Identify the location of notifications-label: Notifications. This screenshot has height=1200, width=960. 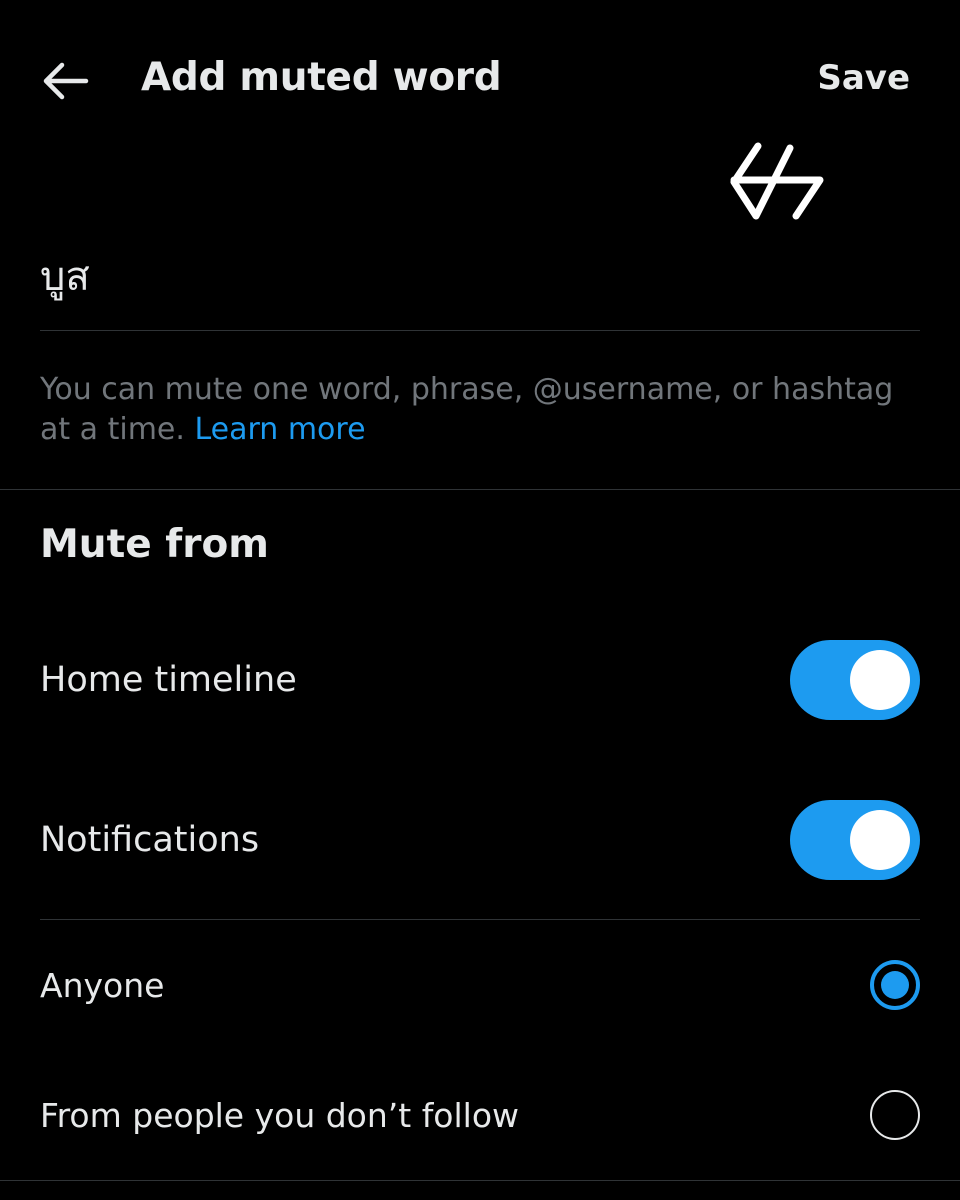
(150, 840).